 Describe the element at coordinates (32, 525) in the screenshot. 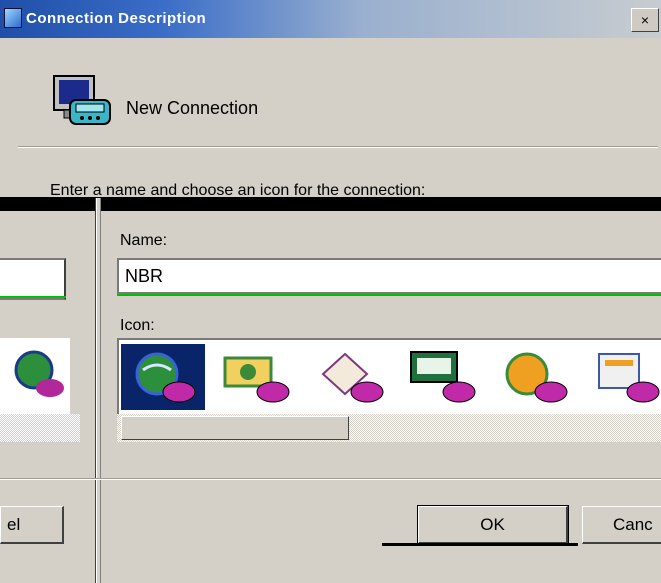

I see `cancel-button-left: el` at that location.